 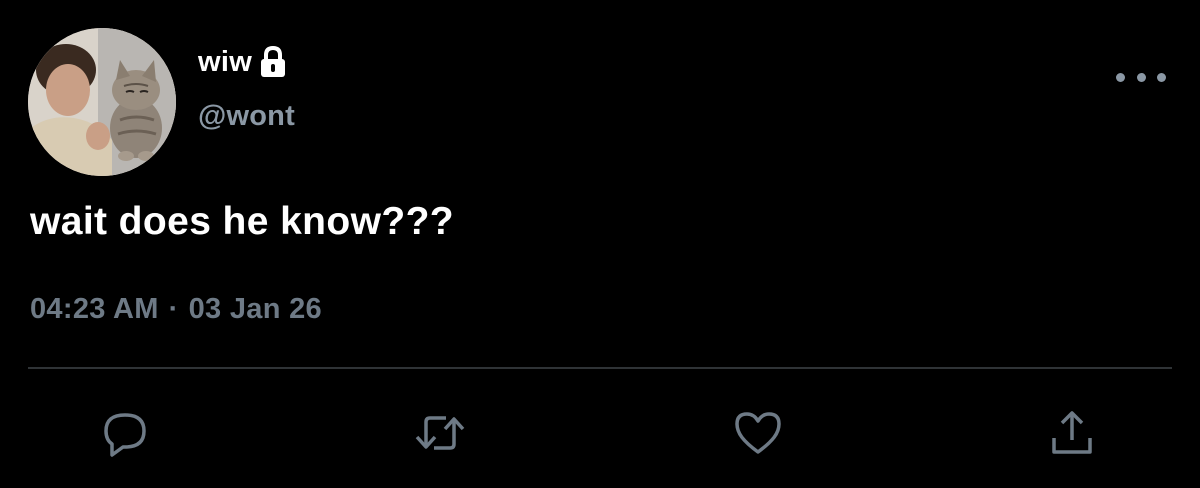 What do you see at coordinates (273, 62) in the screenshot?
I see `lock-icon` at bounding box center [273, 62].